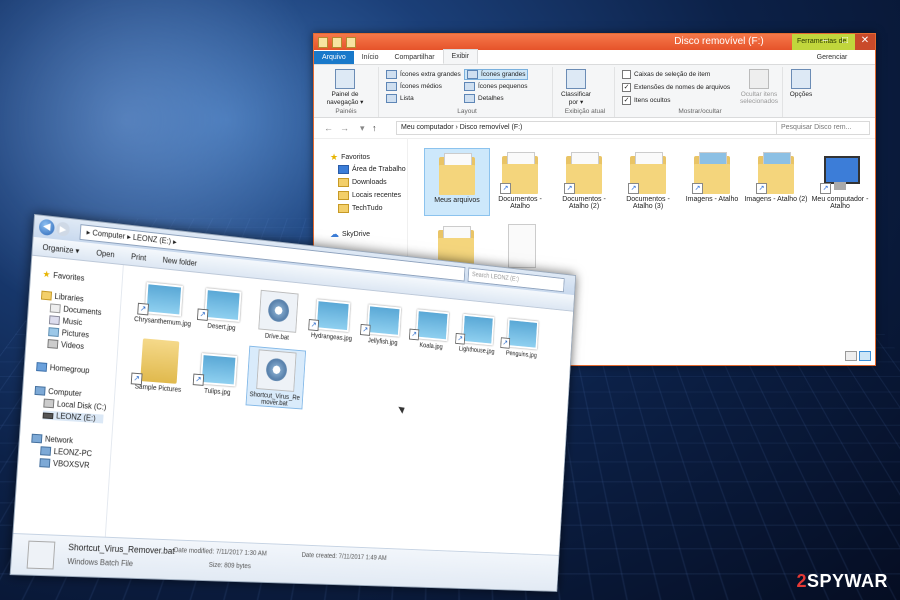 The height and width of the screenshot is (600, 900). Describe the element at coordinates (323, 42) in the screenshot. I see `folder-icon` at that location.